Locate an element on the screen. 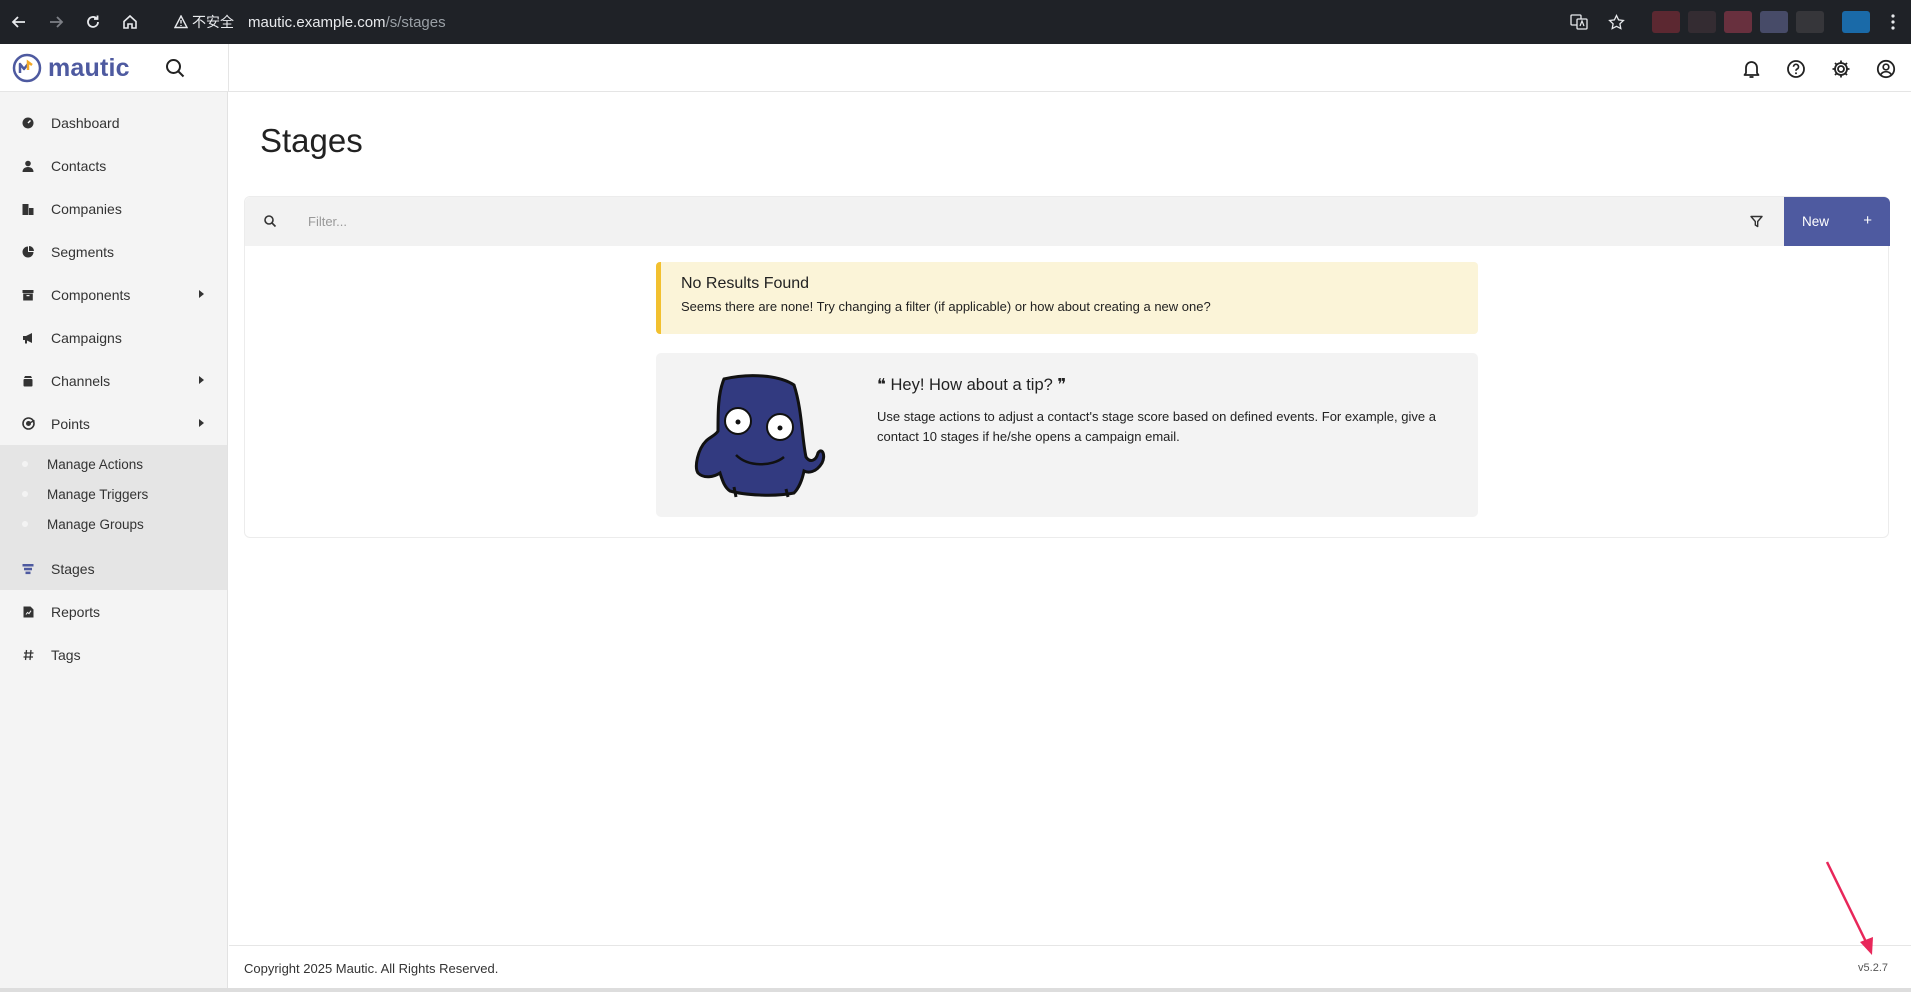 The width and height of the screenshot is (1911, 992). gear-icon is located at coordinates (1841, 69).